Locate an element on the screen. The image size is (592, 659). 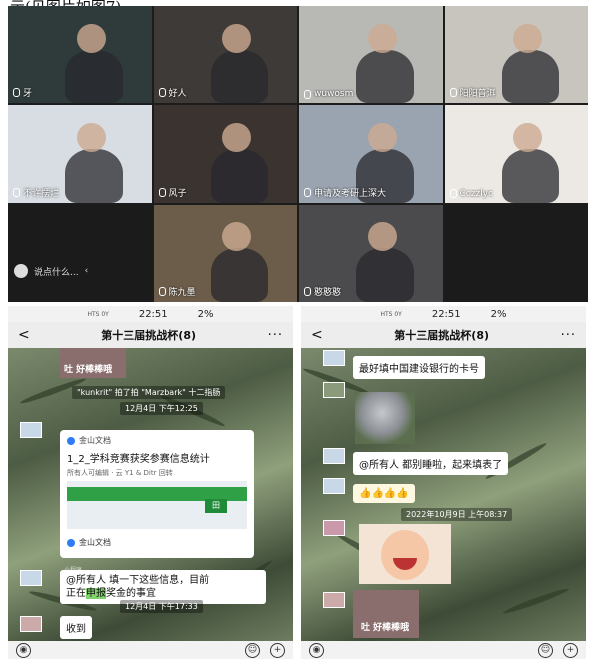
chat-title: 第十三届挑战杯(8) is located at coordinates (149, 335).